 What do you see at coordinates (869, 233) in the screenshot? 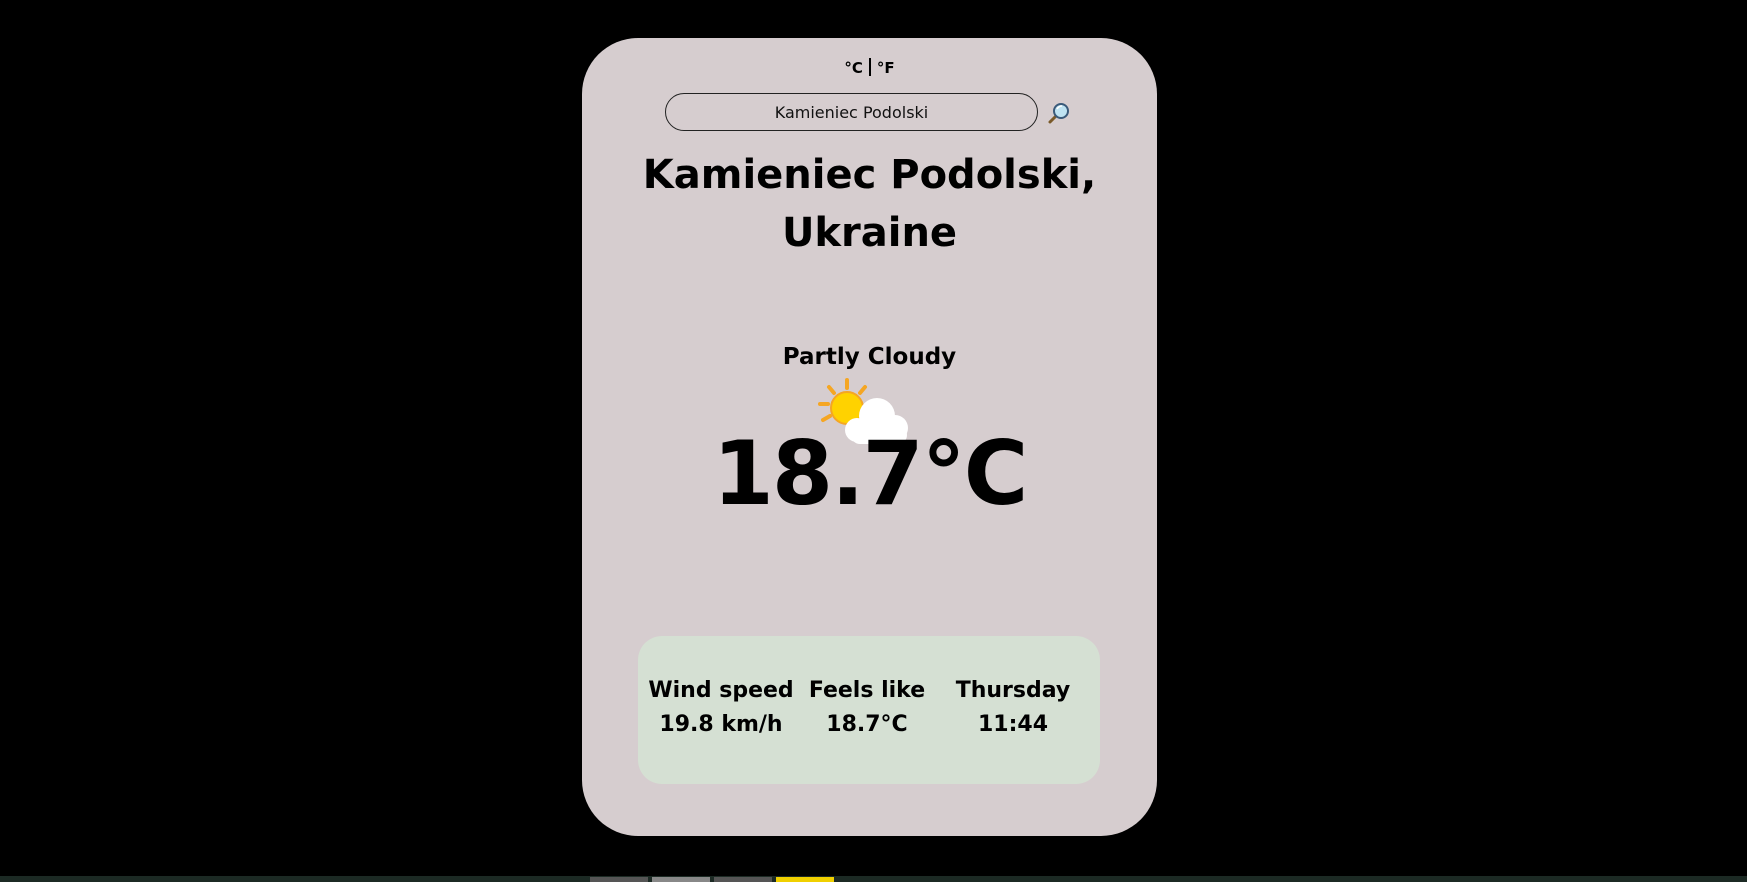
I see `country-name: Ukraine` at bounding box center [869, 233].